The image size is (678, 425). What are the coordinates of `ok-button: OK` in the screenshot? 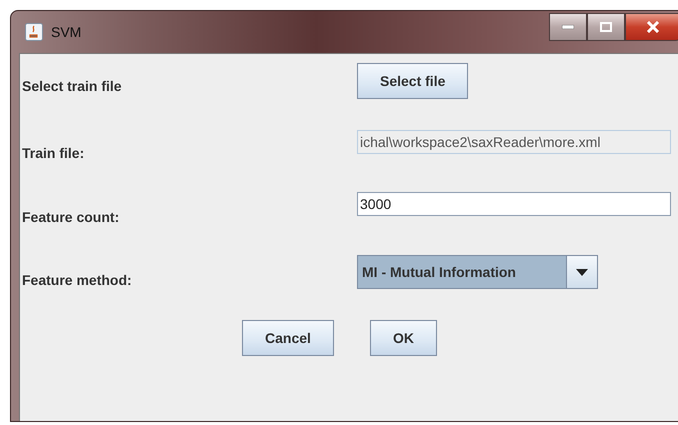 It's located at (403, 338).